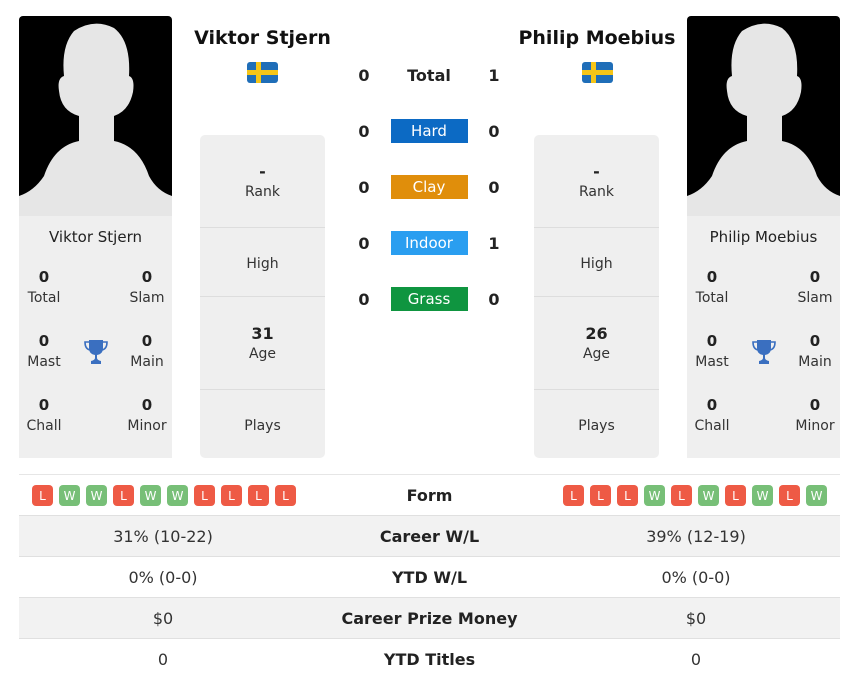 The height and width of the screenshot is (681, 859). What do you see at coordinates (596, 425) in the screenshot?
I see `player2-plays: Plays` at bounding box center [596, 425].